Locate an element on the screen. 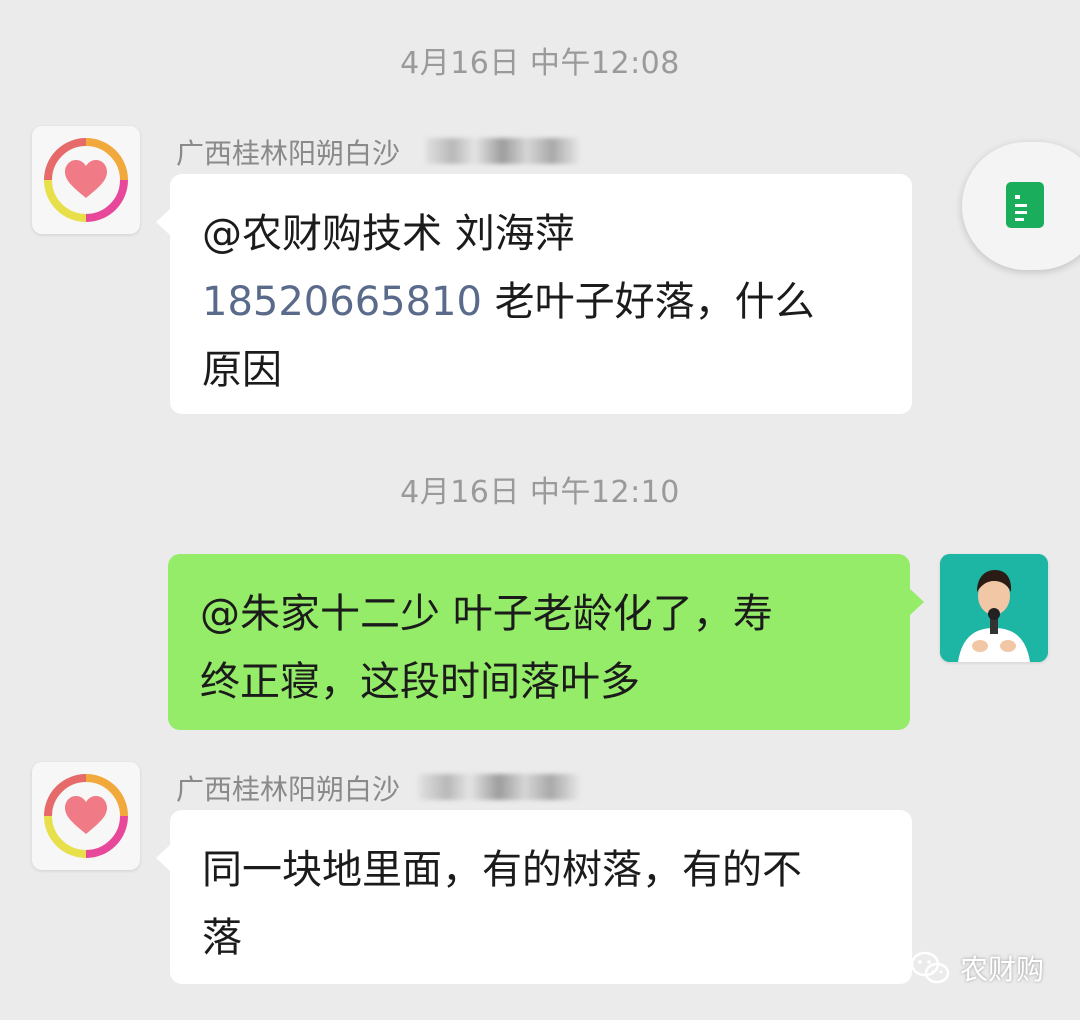 The image size is (1080, 1020). watermark: 农财购 is located at coordinates (977, 968).